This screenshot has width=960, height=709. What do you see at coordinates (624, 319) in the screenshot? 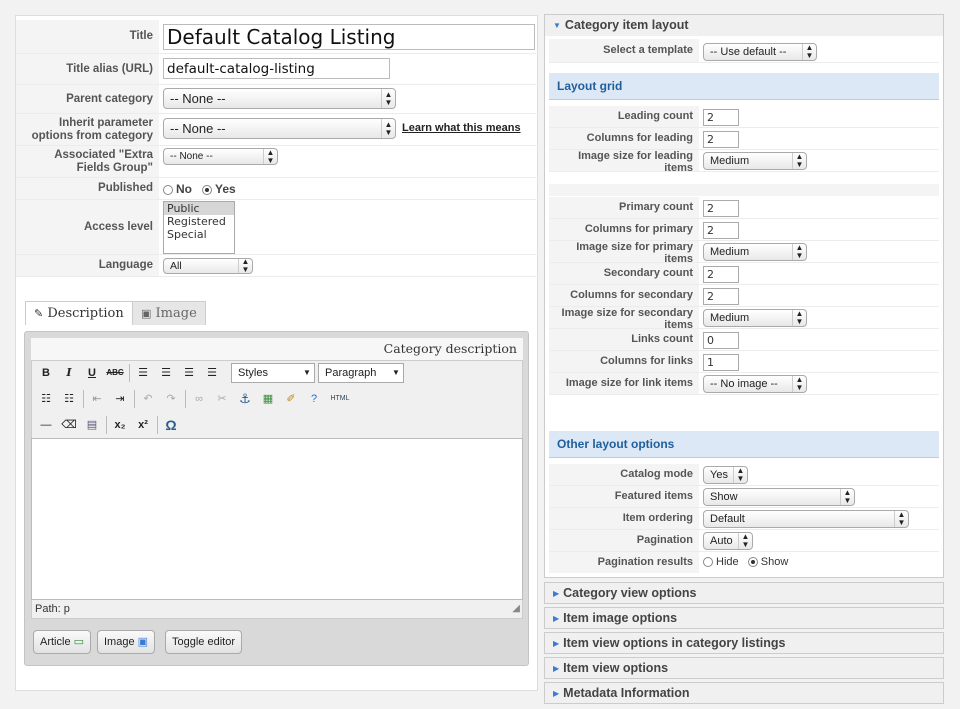
I see `layout-grid-label: Image size for secondary items` at bounding box center [624, 319].